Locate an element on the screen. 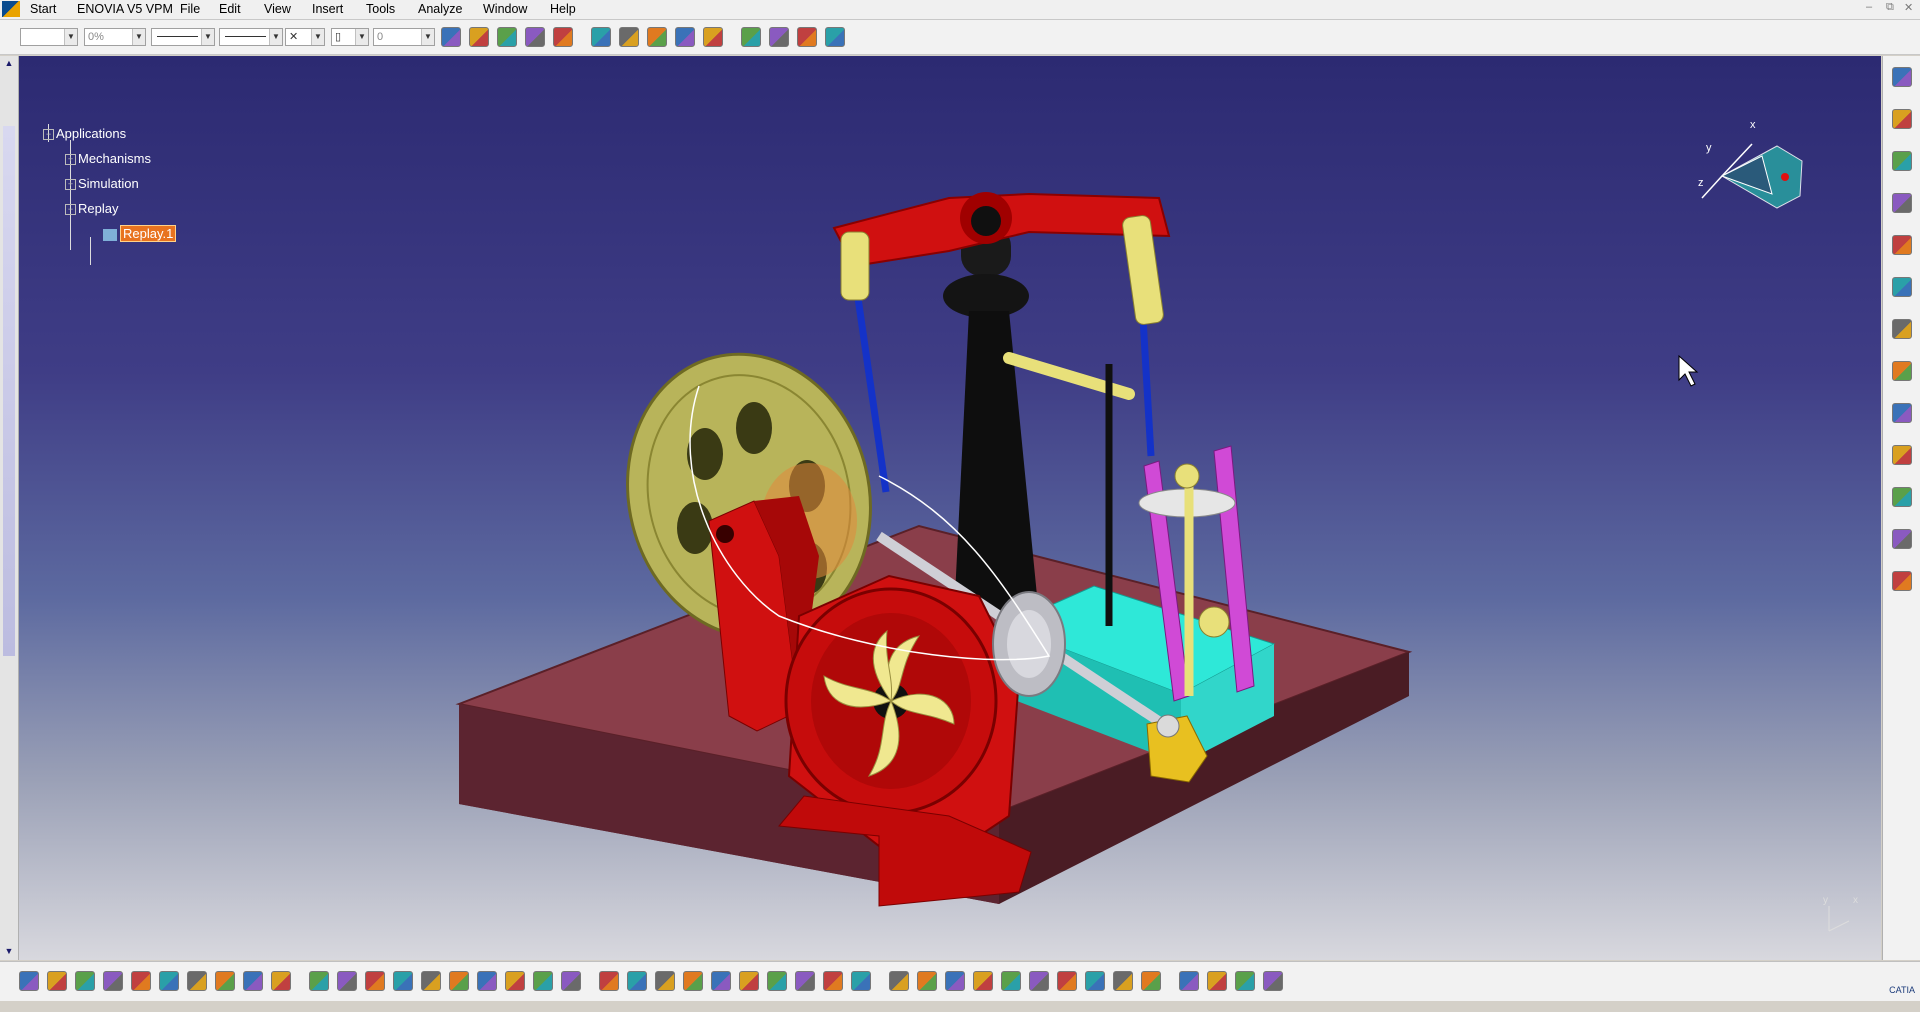 This screenshot has height=1012, width=1920. menu-enovia: ENOVIA V5 VPM is located at coordinates (125, 9).